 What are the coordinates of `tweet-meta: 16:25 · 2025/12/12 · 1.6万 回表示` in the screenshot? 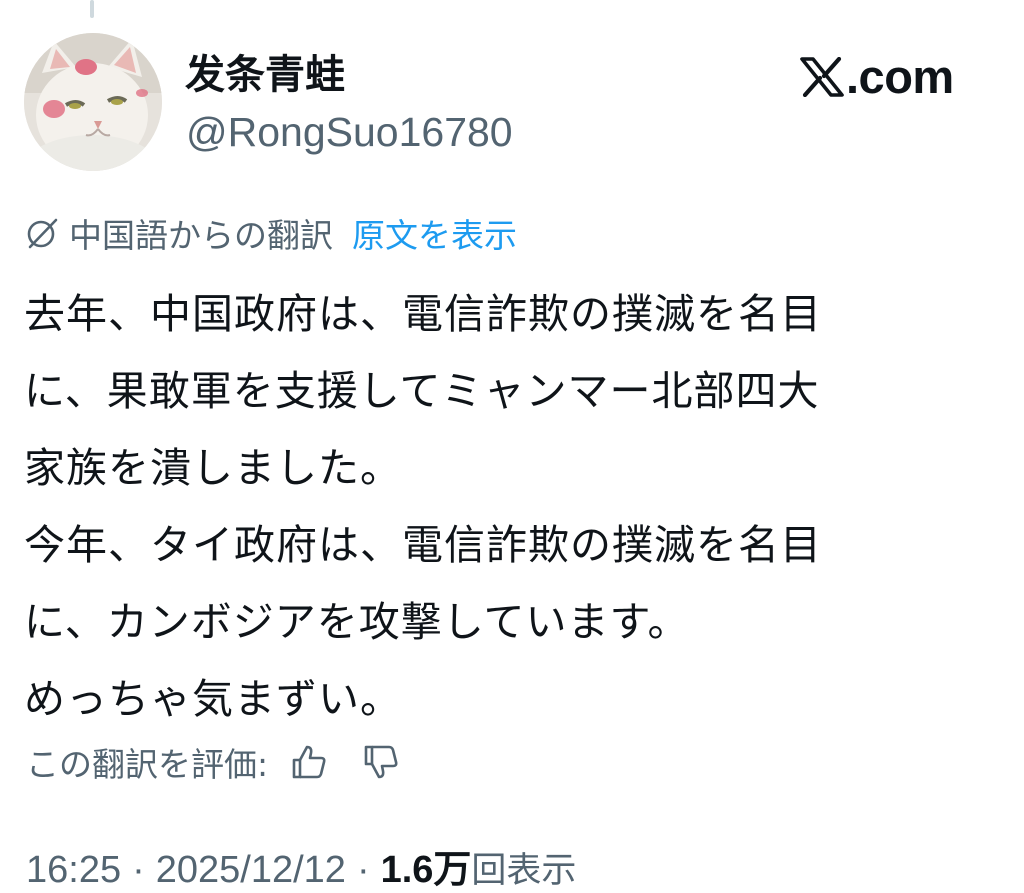 It's located at (301, 864).